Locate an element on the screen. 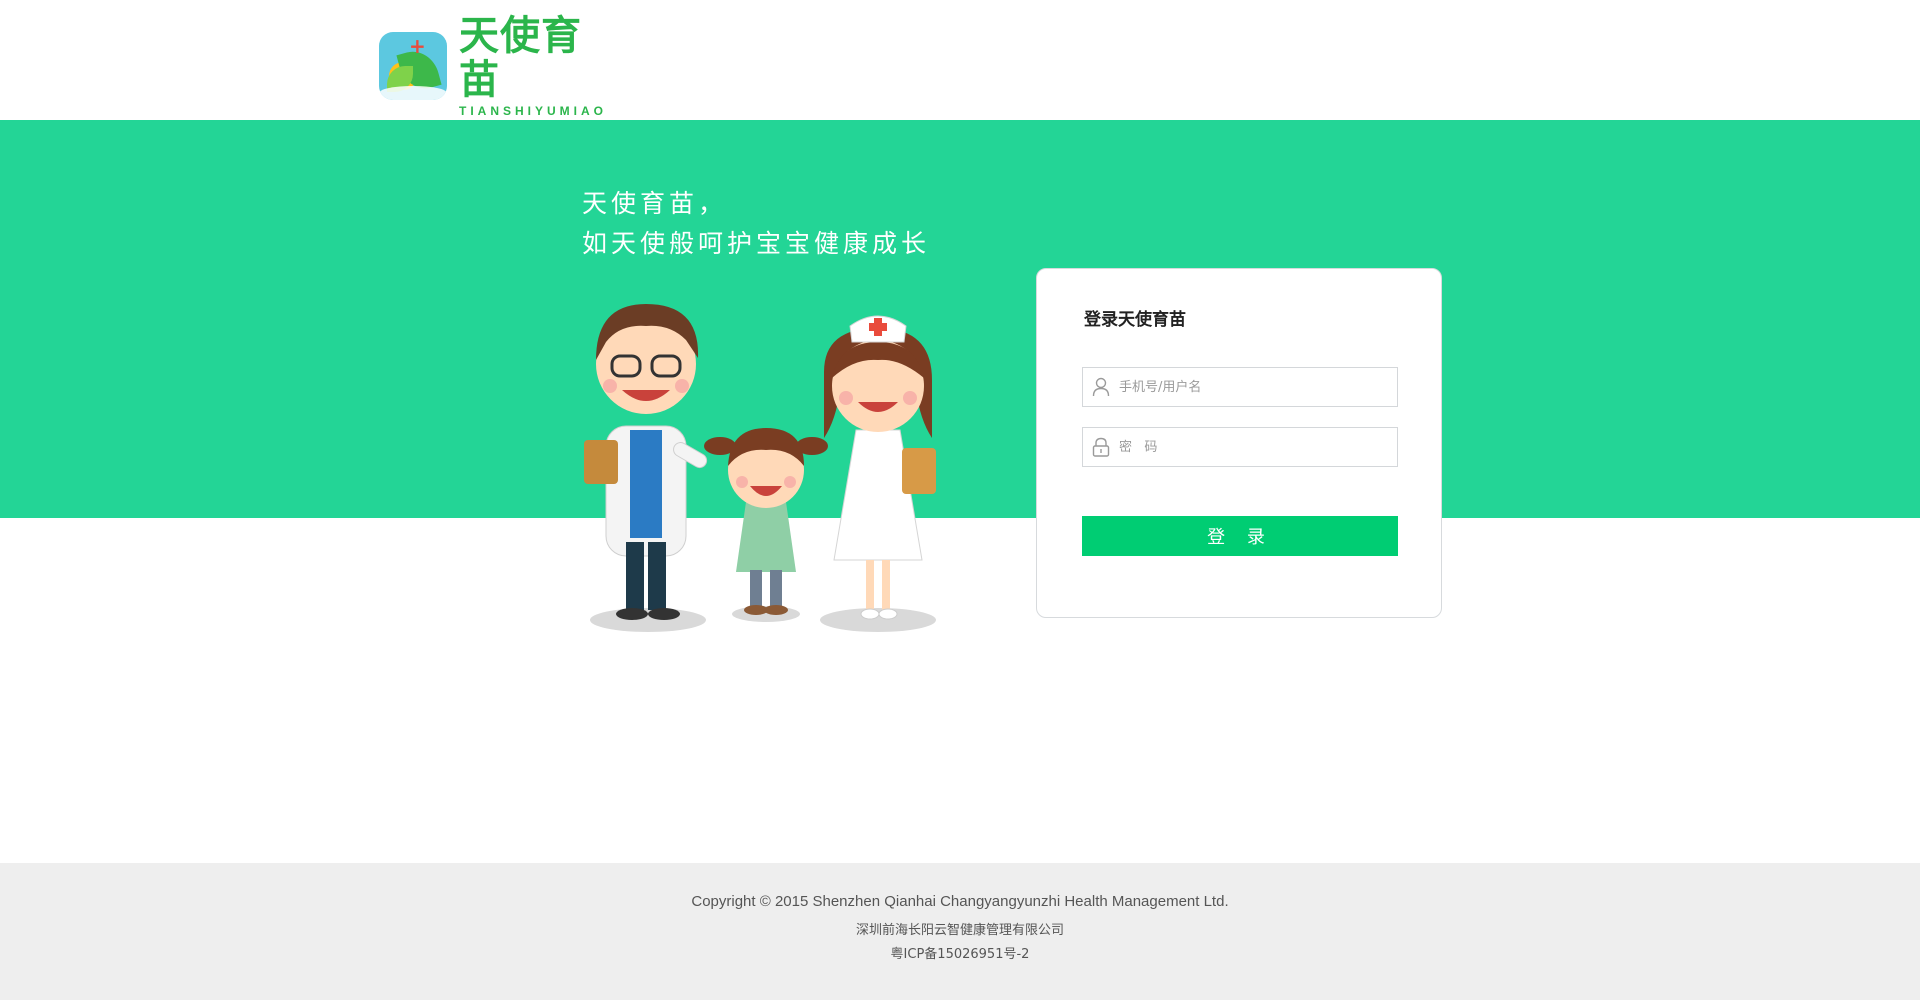  logo-cross-icon: + is located at coordinates (417, 46).